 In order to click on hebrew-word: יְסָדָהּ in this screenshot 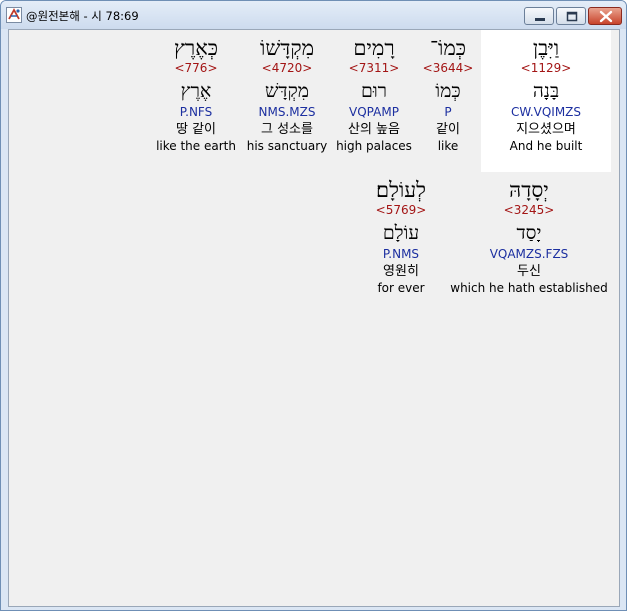, I will do `click(529, 190)`.